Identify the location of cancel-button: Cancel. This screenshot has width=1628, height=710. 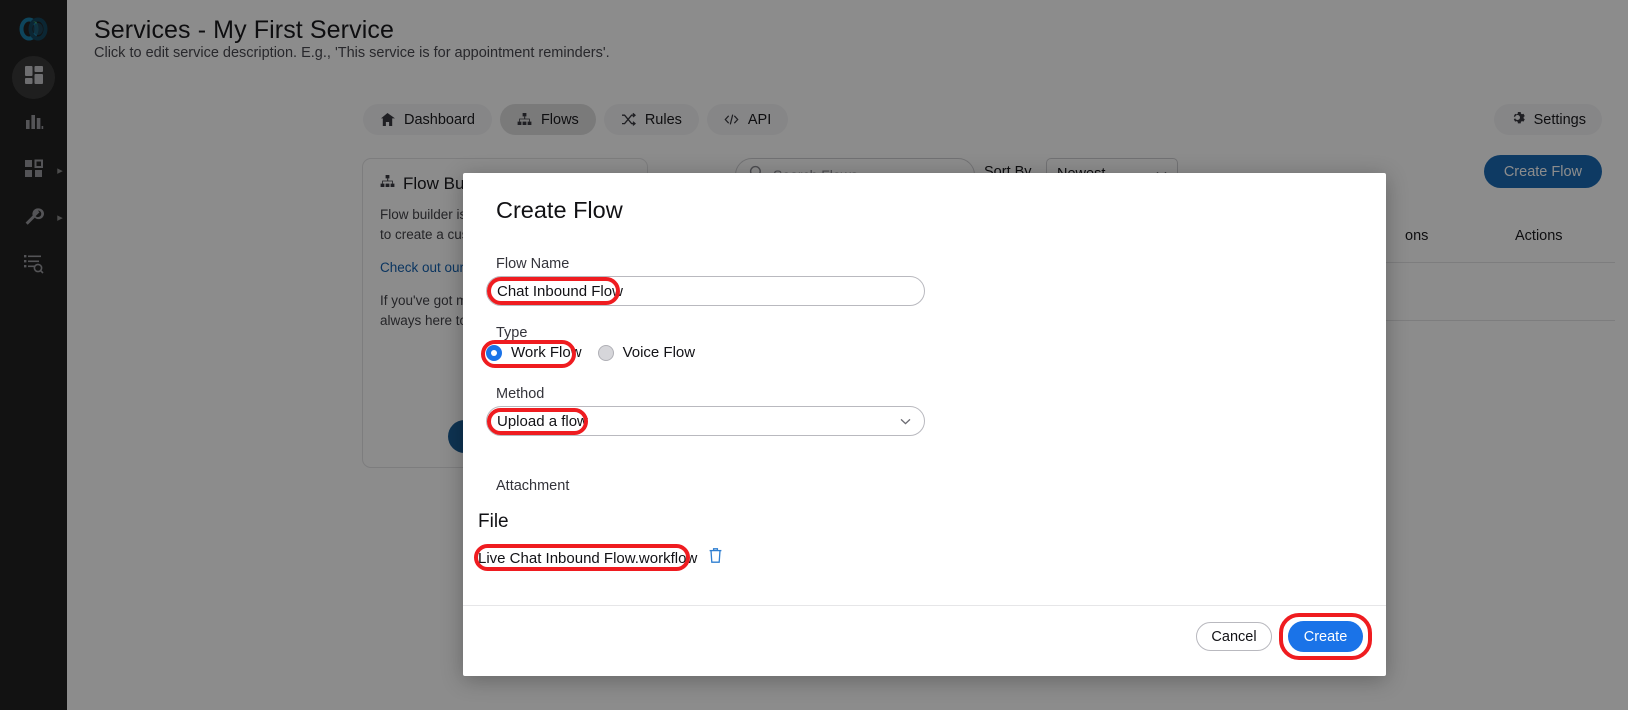
(1234, 636).